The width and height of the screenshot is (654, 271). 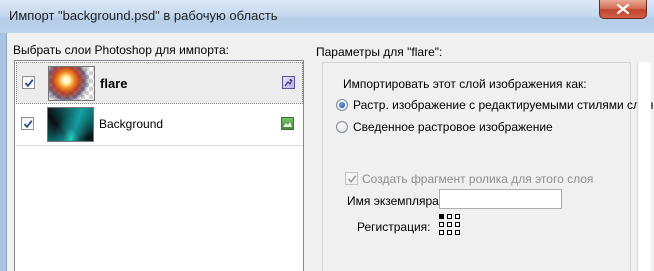 What do you see at coordinates (394, 227) in the screenshot?
I see `registration-label: Регистрация:` at bounding box center [394, 227].